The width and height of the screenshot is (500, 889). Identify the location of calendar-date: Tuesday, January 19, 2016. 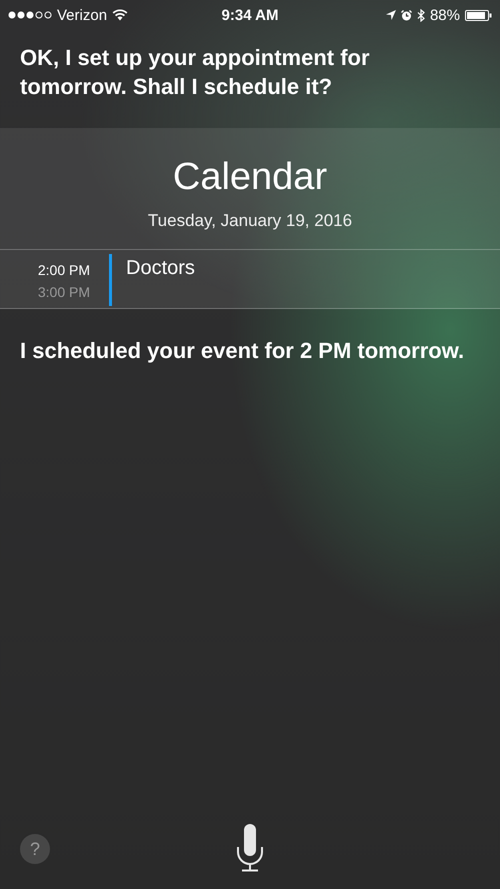
(250, 221).